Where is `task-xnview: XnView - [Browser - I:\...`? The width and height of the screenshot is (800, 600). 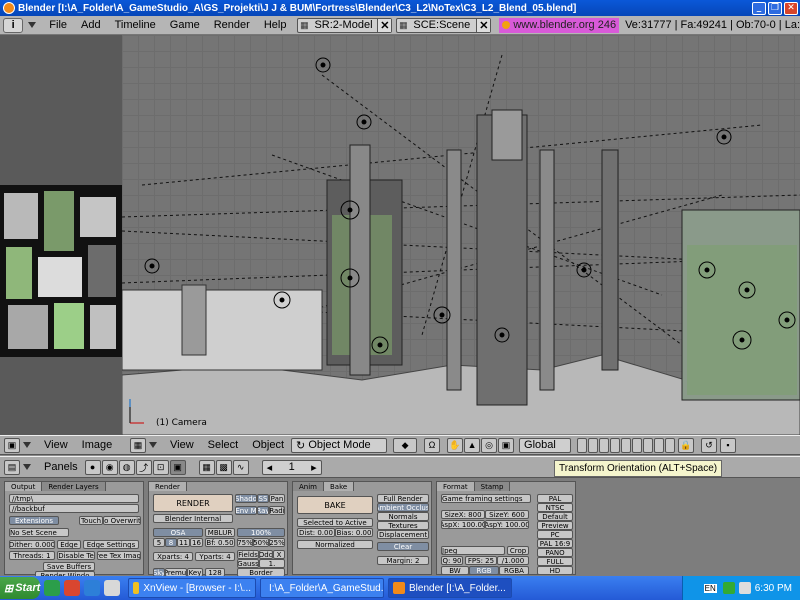
task-xnview: XnView - [Browser - I:\... is located at coordinates (192, 588).